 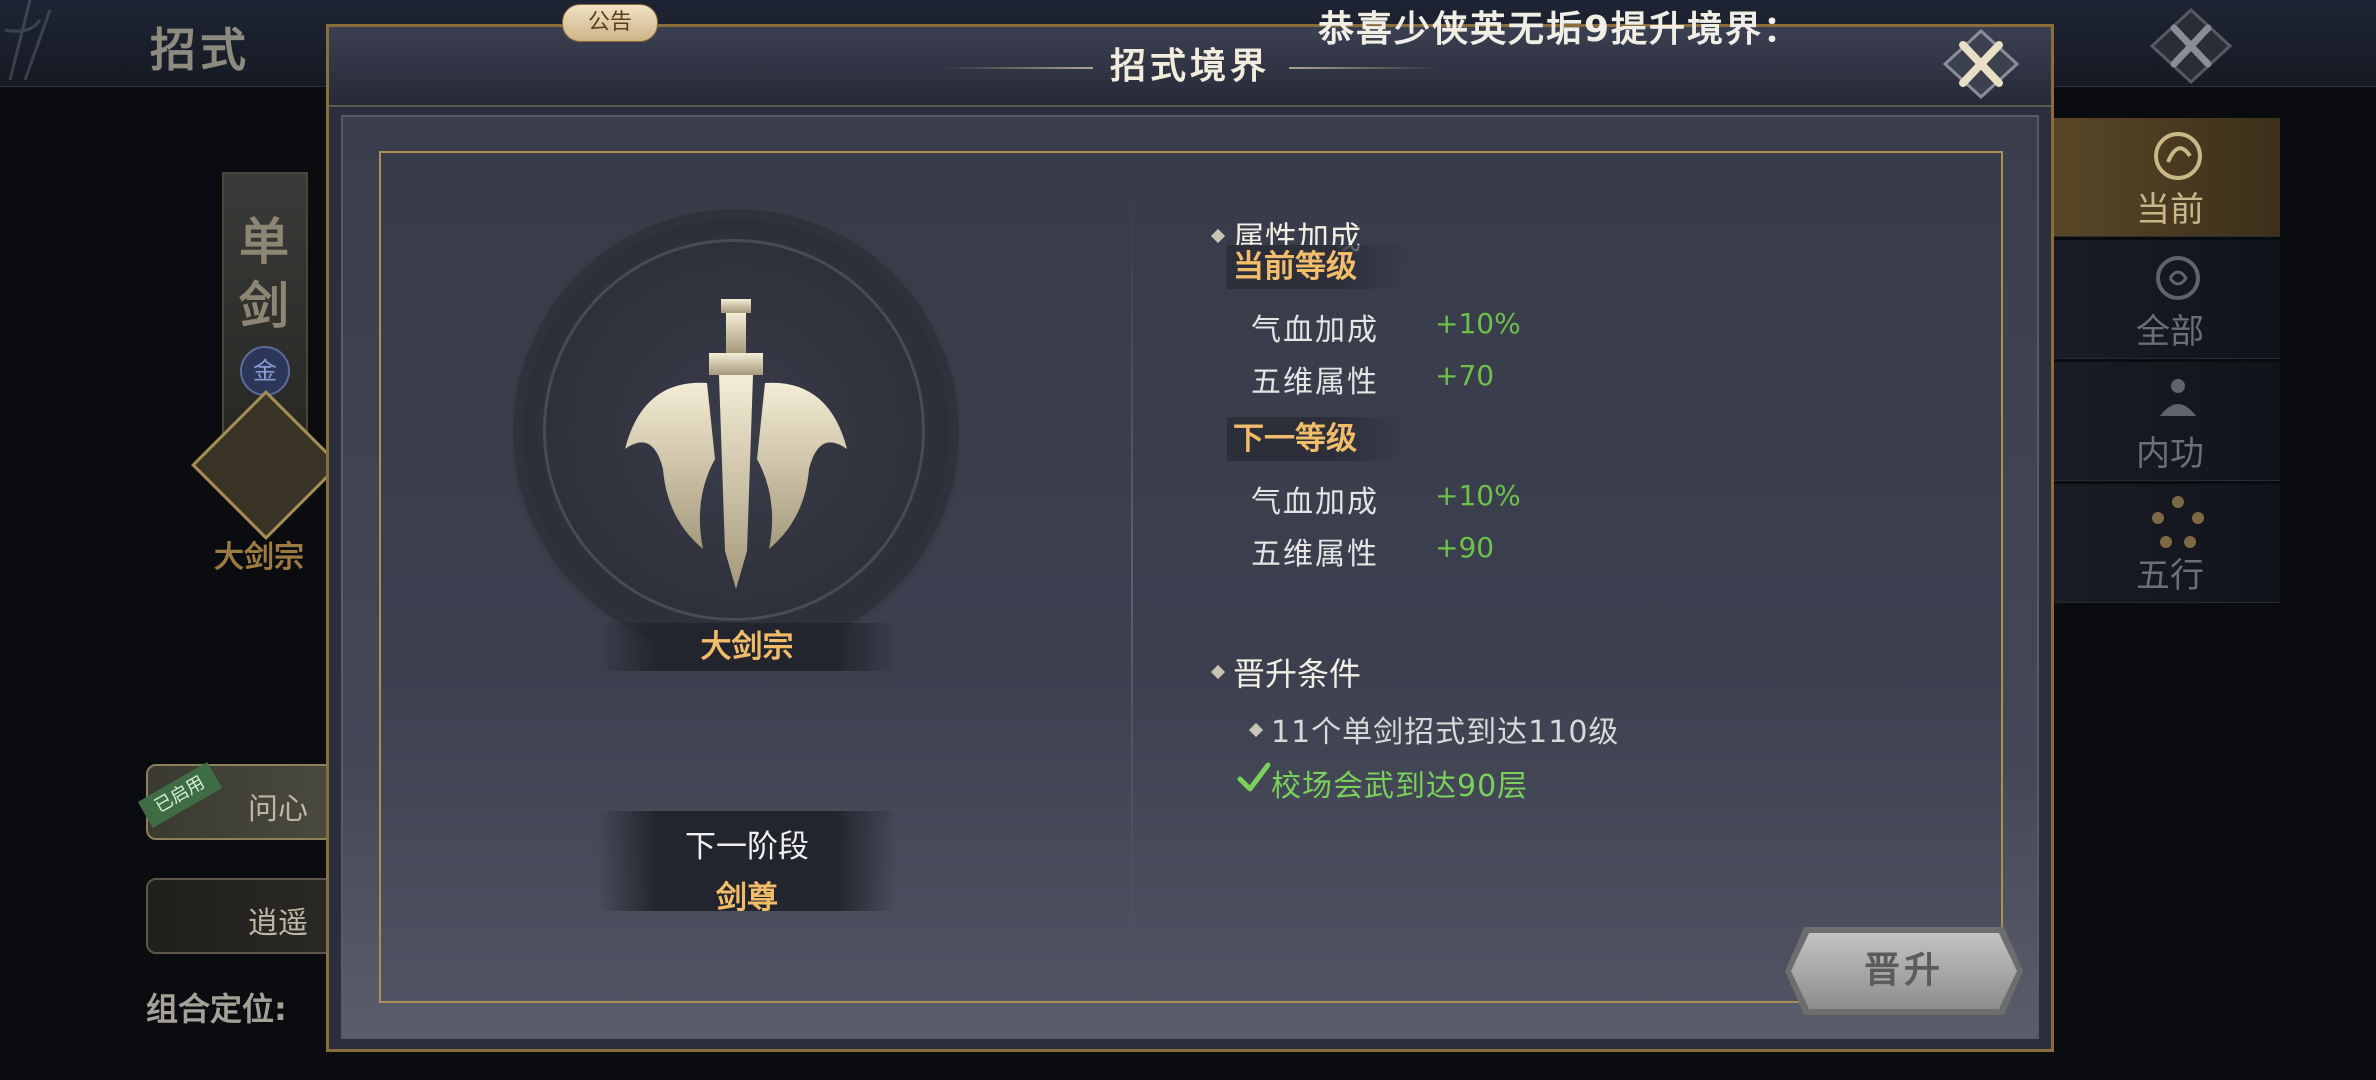 I want to click on category-tabs: 当前 全部 内功 五行, so click(x=2165, y=363).